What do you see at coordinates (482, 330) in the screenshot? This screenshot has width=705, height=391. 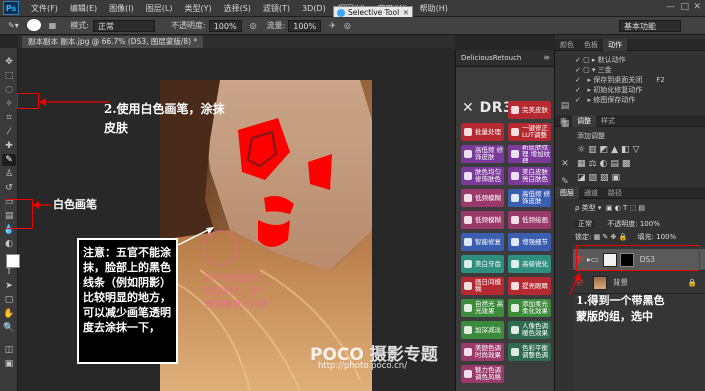 I see `dr-button: 加深减淡` at bounding box center [482, 330].